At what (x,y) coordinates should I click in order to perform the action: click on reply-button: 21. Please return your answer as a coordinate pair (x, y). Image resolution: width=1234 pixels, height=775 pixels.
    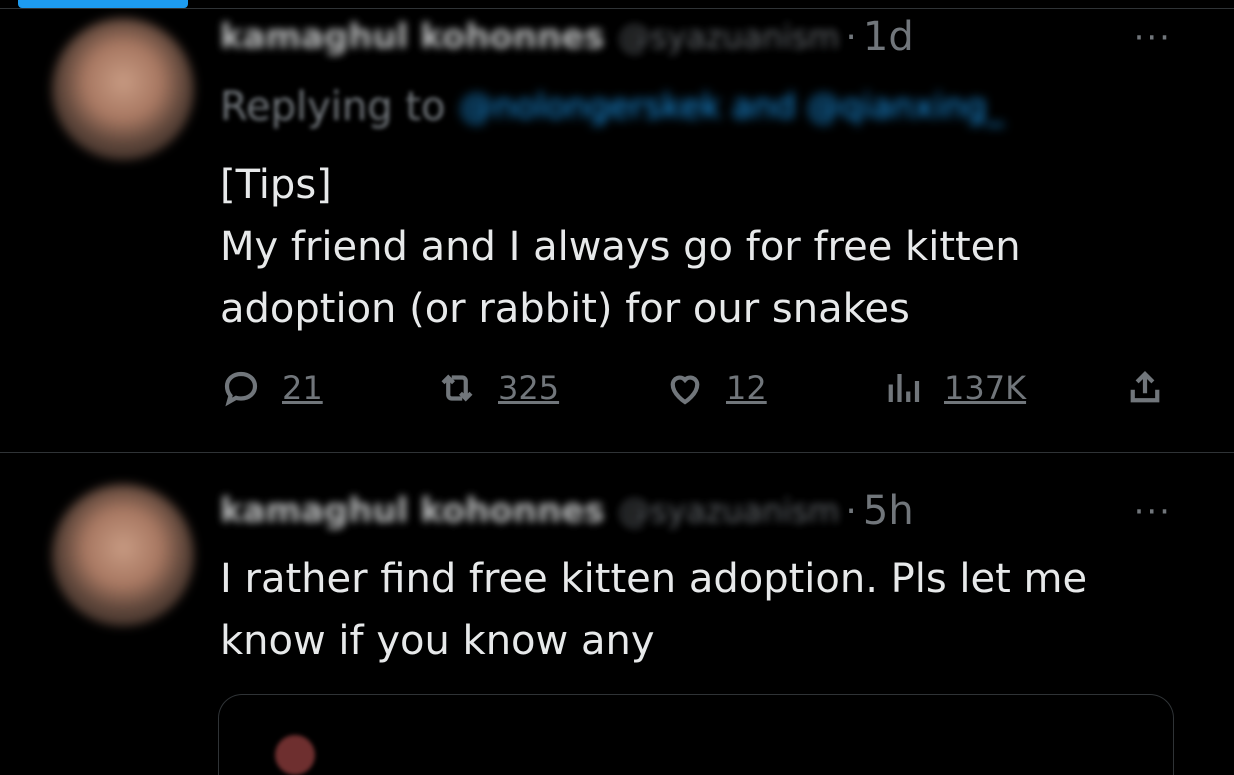
    Looking at the image, I should click on (271, 388).